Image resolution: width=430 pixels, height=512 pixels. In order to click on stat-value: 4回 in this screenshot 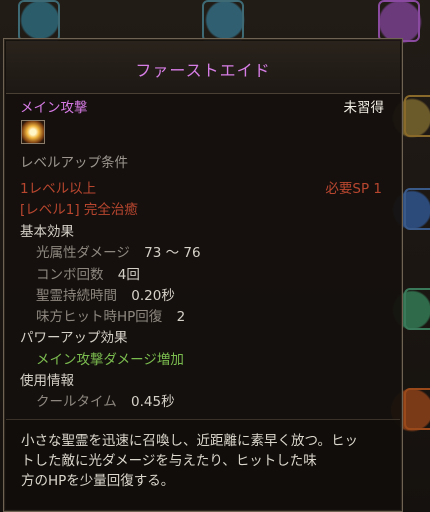, I will do `click(128, 275)`.